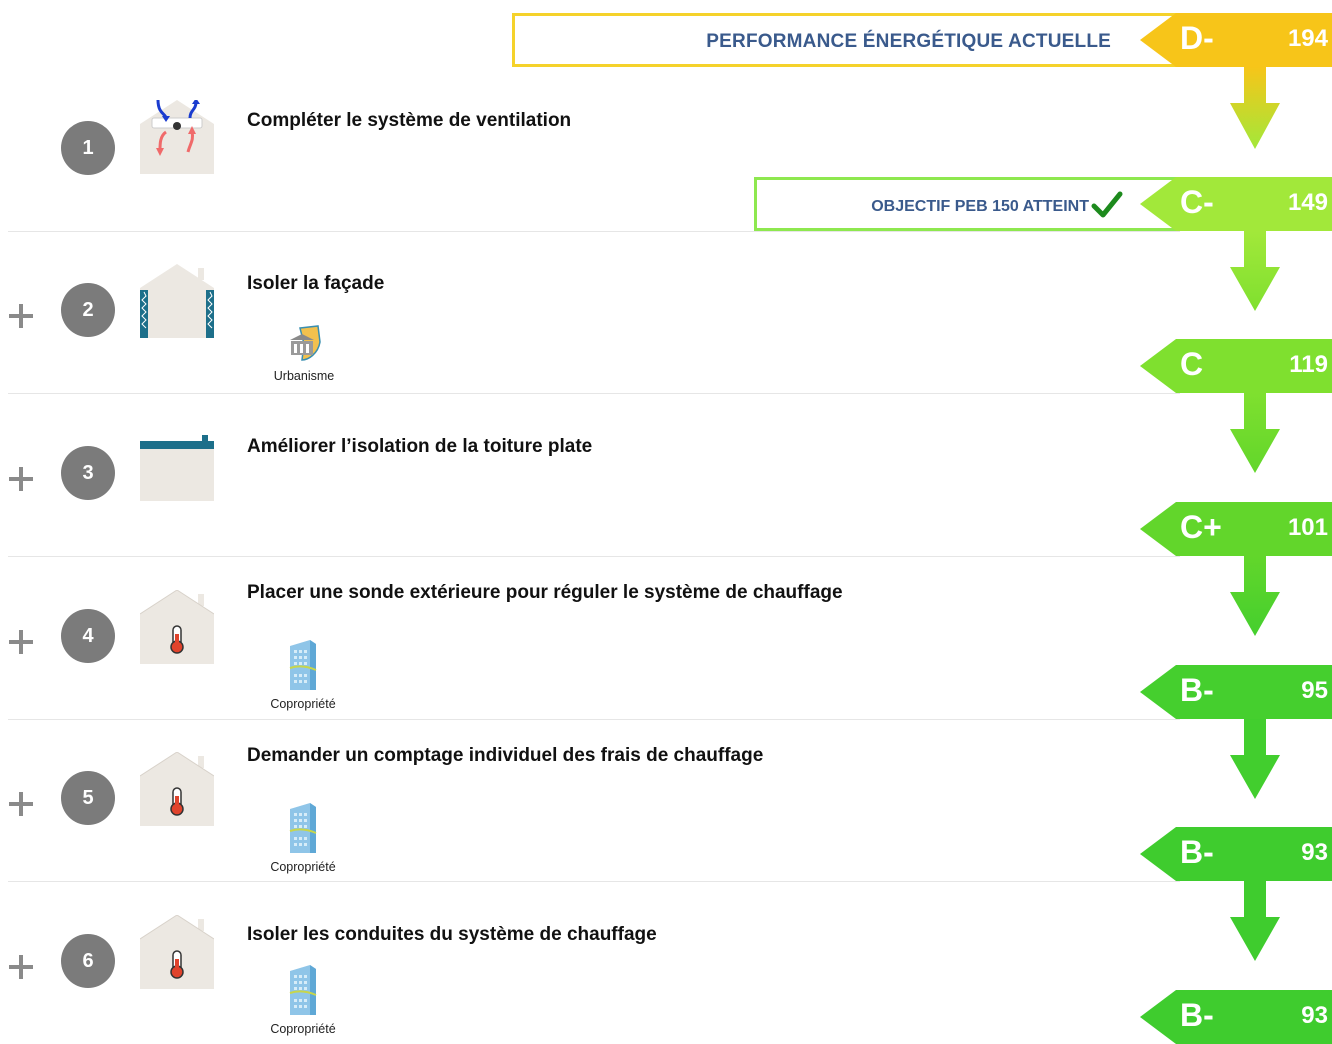 The height and width of the screenshot is (1044, 1332). Describe the element at coordinates (177, 137) in the screenshot. I see `ventilation-icon` at that location.